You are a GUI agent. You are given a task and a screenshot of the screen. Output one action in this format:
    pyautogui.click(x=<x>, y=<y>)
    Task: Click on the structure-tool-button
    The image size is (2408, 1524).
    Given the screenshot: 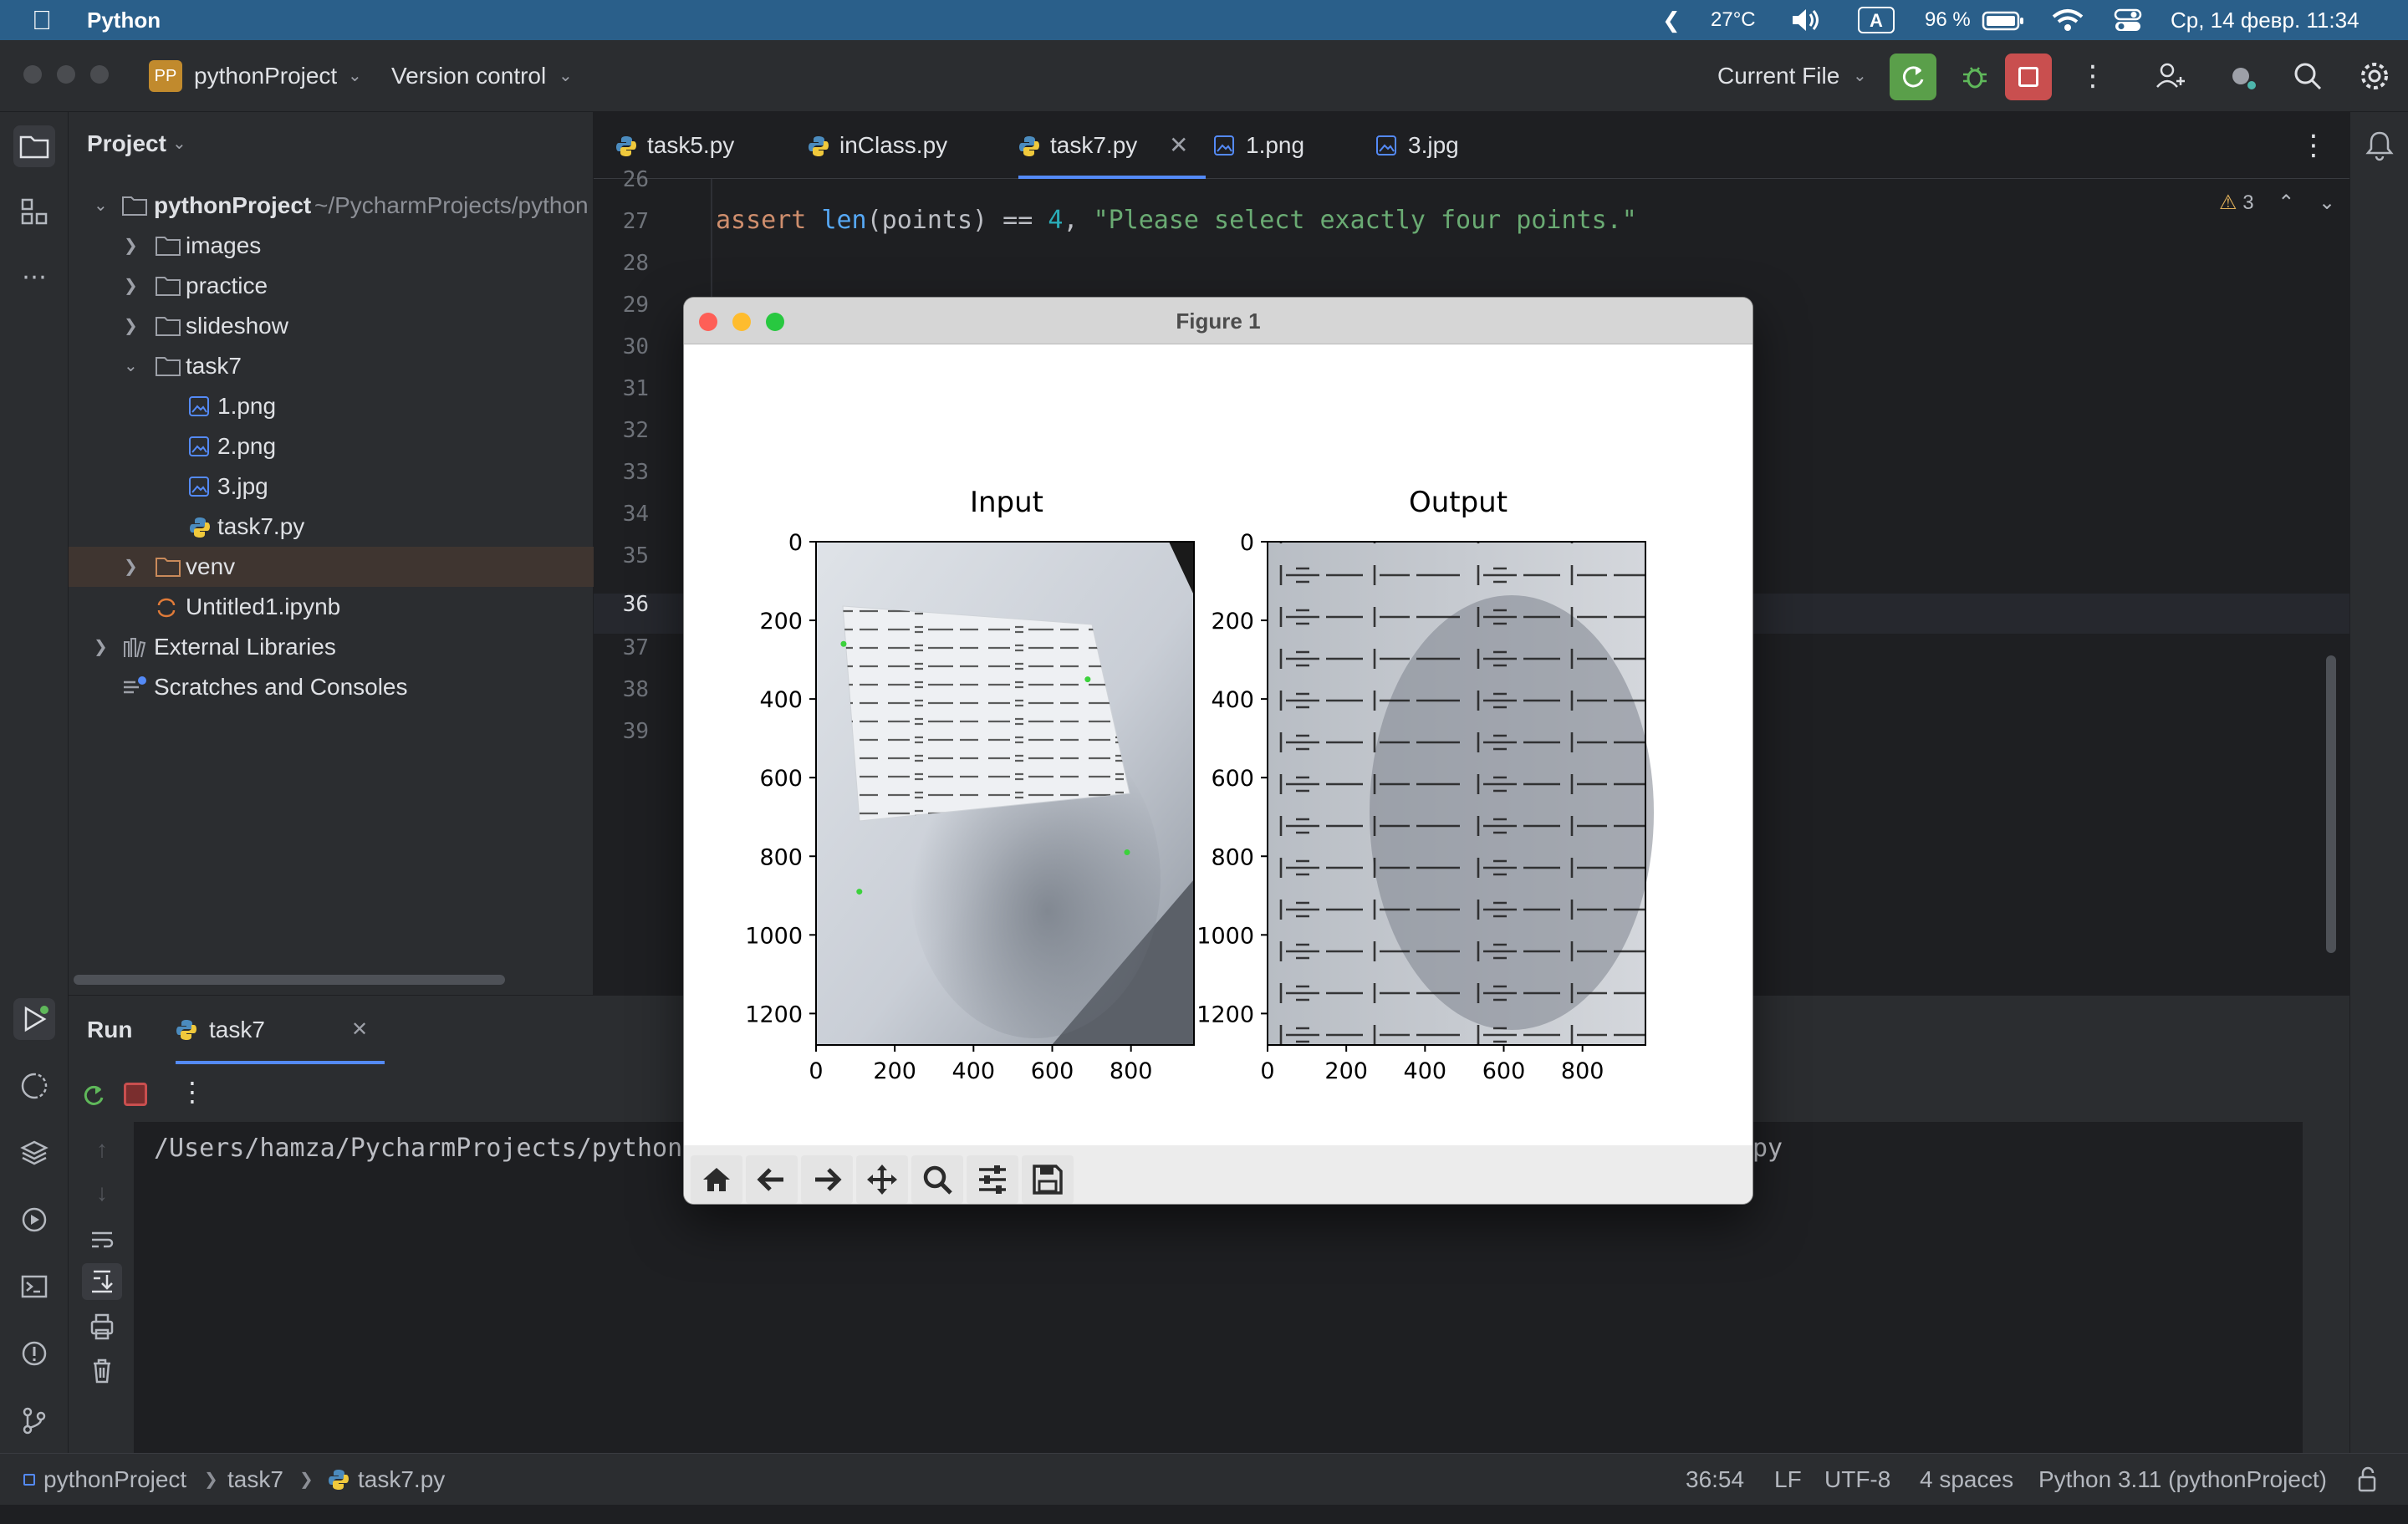 What is the action you would take?
    pyautogui.click(x=34, y=211)
    